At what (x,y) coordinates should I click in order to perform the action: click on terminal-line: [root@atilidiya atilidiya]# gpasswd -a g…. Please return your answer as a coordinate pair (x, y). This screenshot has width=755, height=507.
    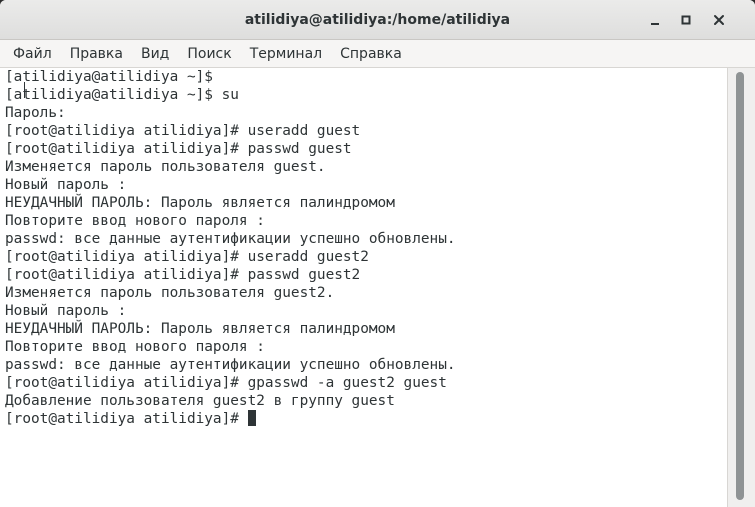
    Looking at the image, I should click on (226, 383).